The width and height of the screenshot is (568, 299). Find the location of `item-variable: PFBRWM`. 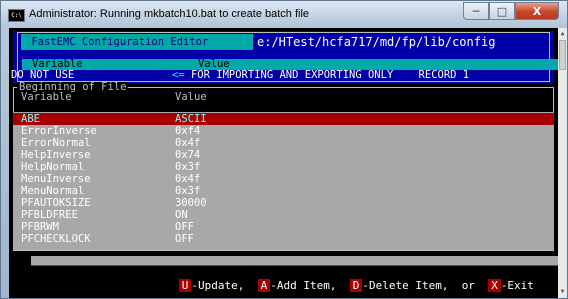

item-variable: PFBRWM is located at coordinates (40, 227).